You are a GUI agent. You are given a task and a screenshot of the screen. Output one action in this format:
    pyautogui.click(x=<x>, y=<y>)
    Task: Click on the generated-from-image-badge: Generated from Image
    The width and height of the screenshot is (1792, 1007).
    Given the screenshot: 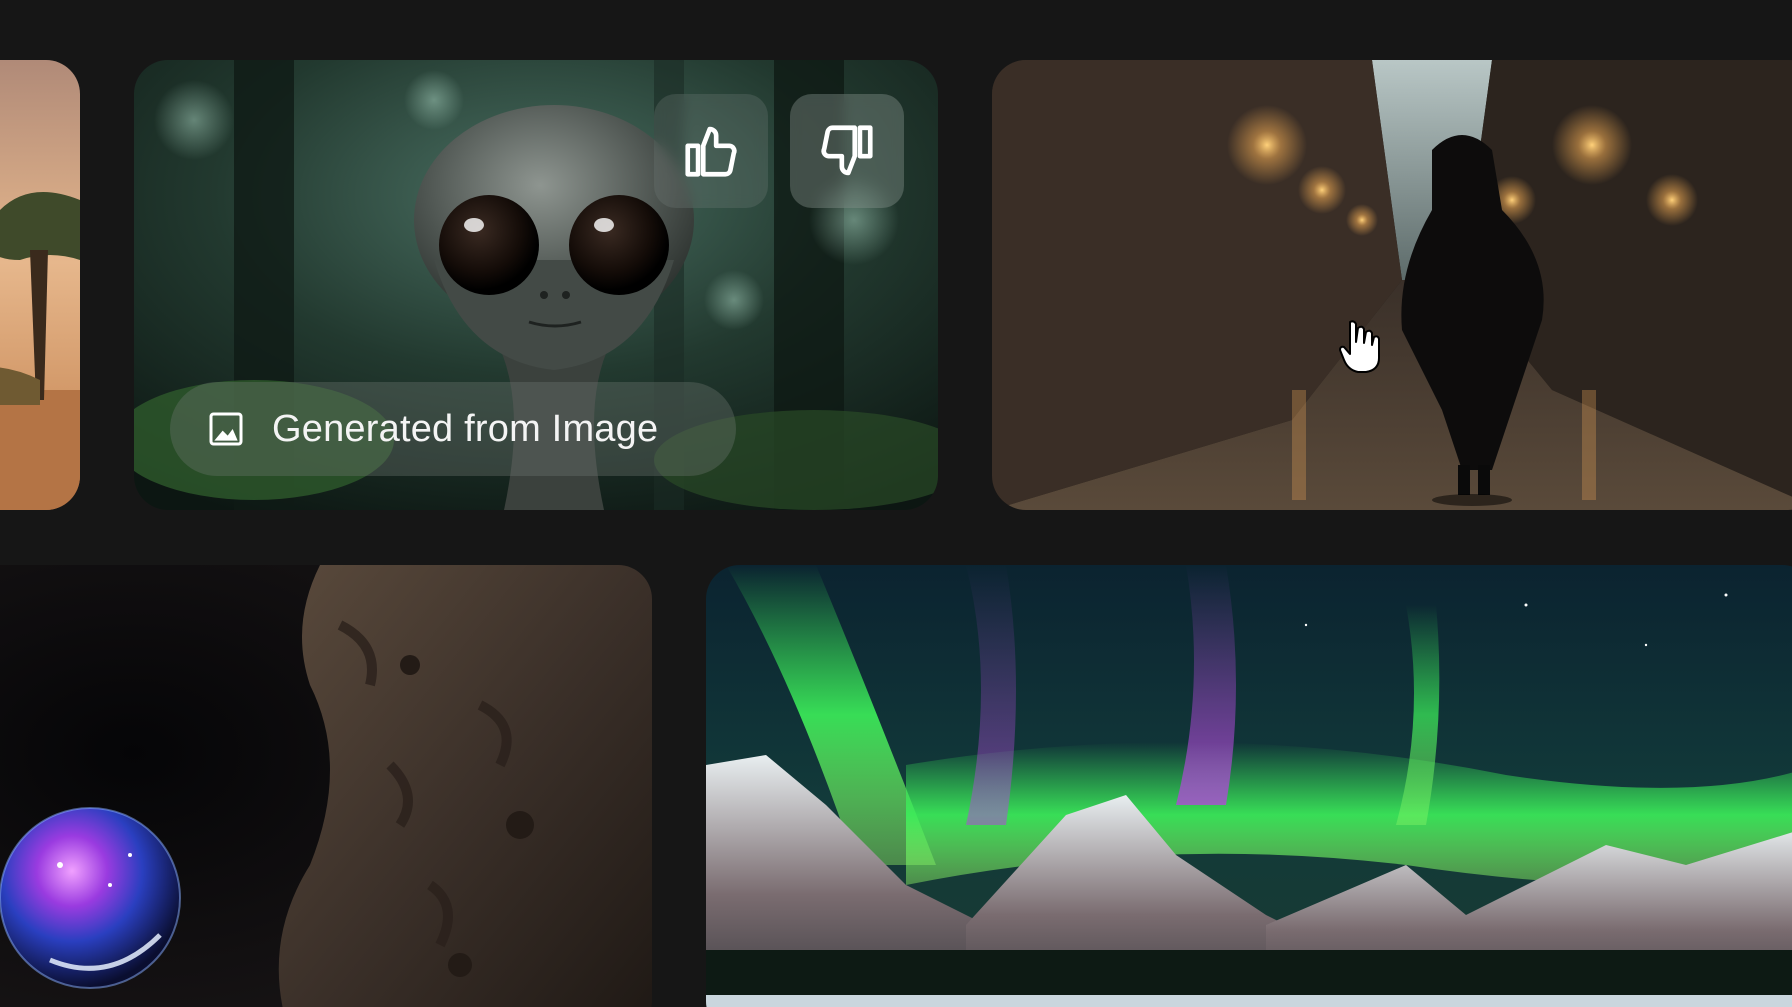 What is the action you would take?
    pyautogui.click(x=453, y=429)
    